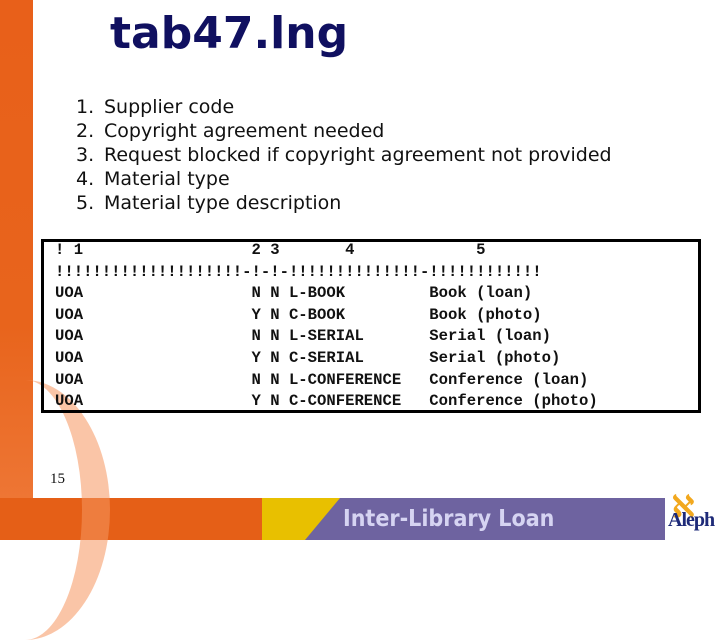 Image resolution: width=720 pixels, height=640 pixels. What do you see at coordinates (57, 479) in the screenshot?
I see `page-number: 15` at bounding box center [57, 479].